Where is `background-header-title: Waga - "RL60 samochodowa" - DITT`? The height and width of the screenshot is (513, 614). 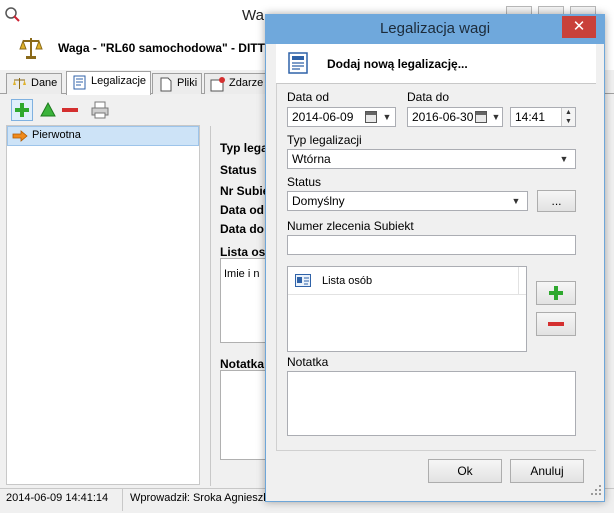 background-header-title: Waga - "RL60 samochodowa" - DITT is located at coordinates (161, 48).